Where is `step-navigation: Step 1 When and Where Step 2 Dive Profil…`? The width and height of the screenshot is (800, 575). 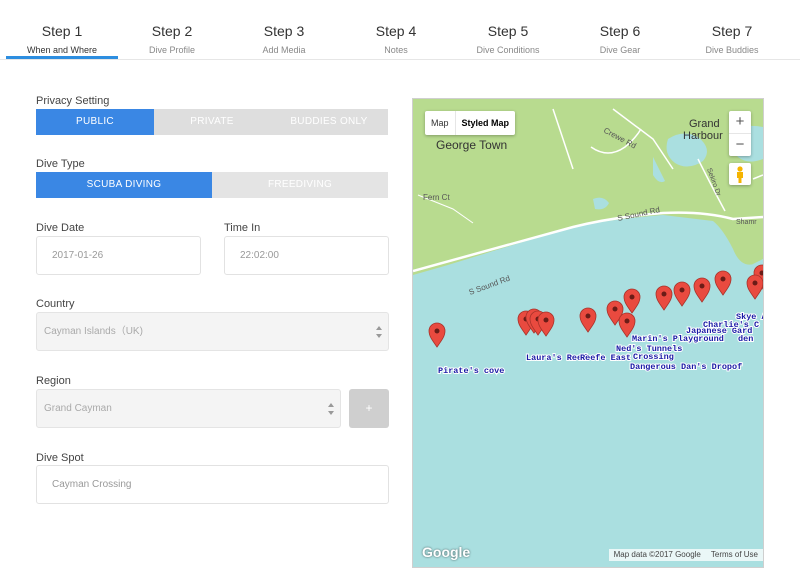 step-navigation: Step 1 When and Where Step 2 Dive Profil… is located at coordinates (400, 30).